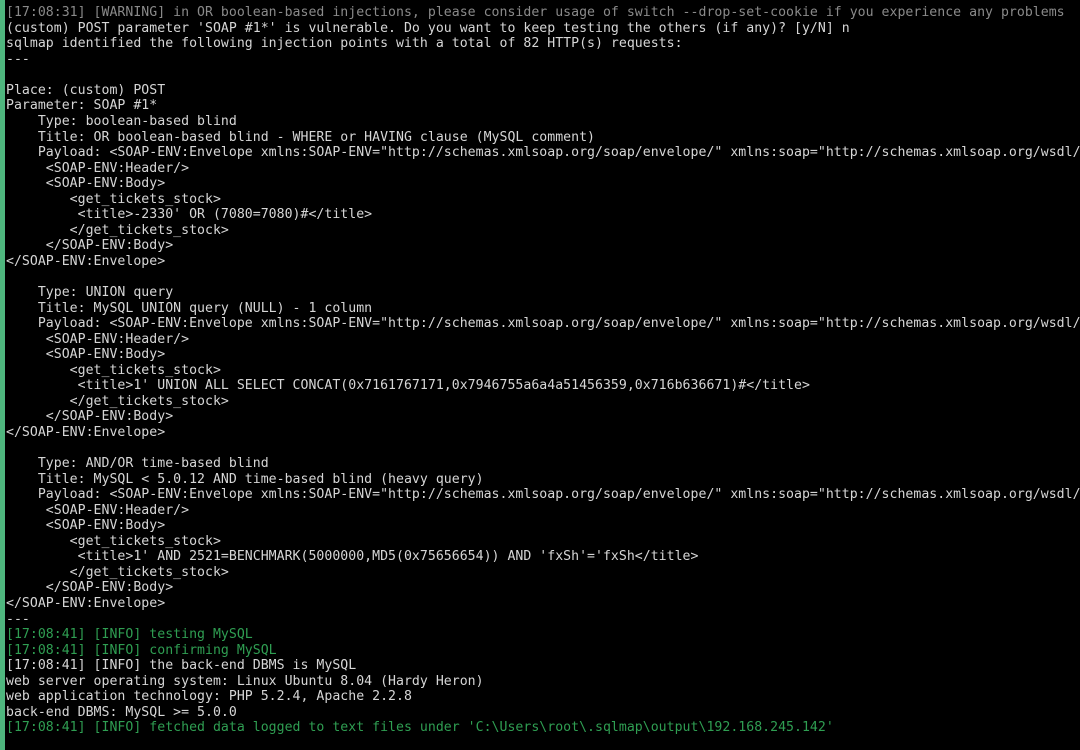 This screenshot has width=1080, height=750. Describe the element at coordinates (129, 635) in the screenshot. I see `console-line: [17:08:41] [INFO] testing MySQL` at that location.